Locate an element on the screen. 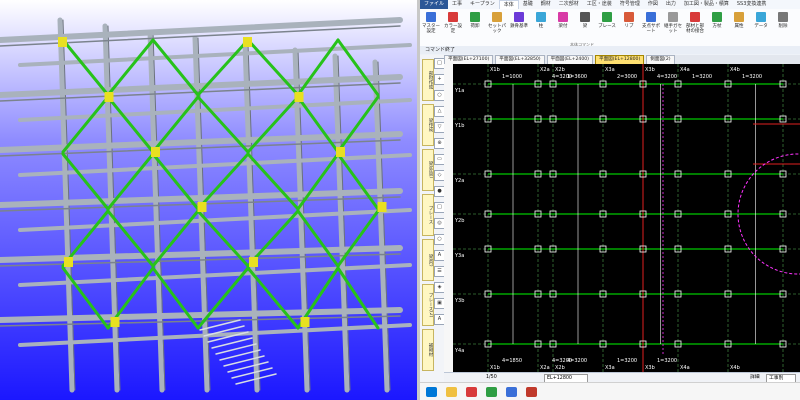 This screenshot has width=800, height=400. ribbon-button-label: カラー設定 is located at coordinates (453, 29).